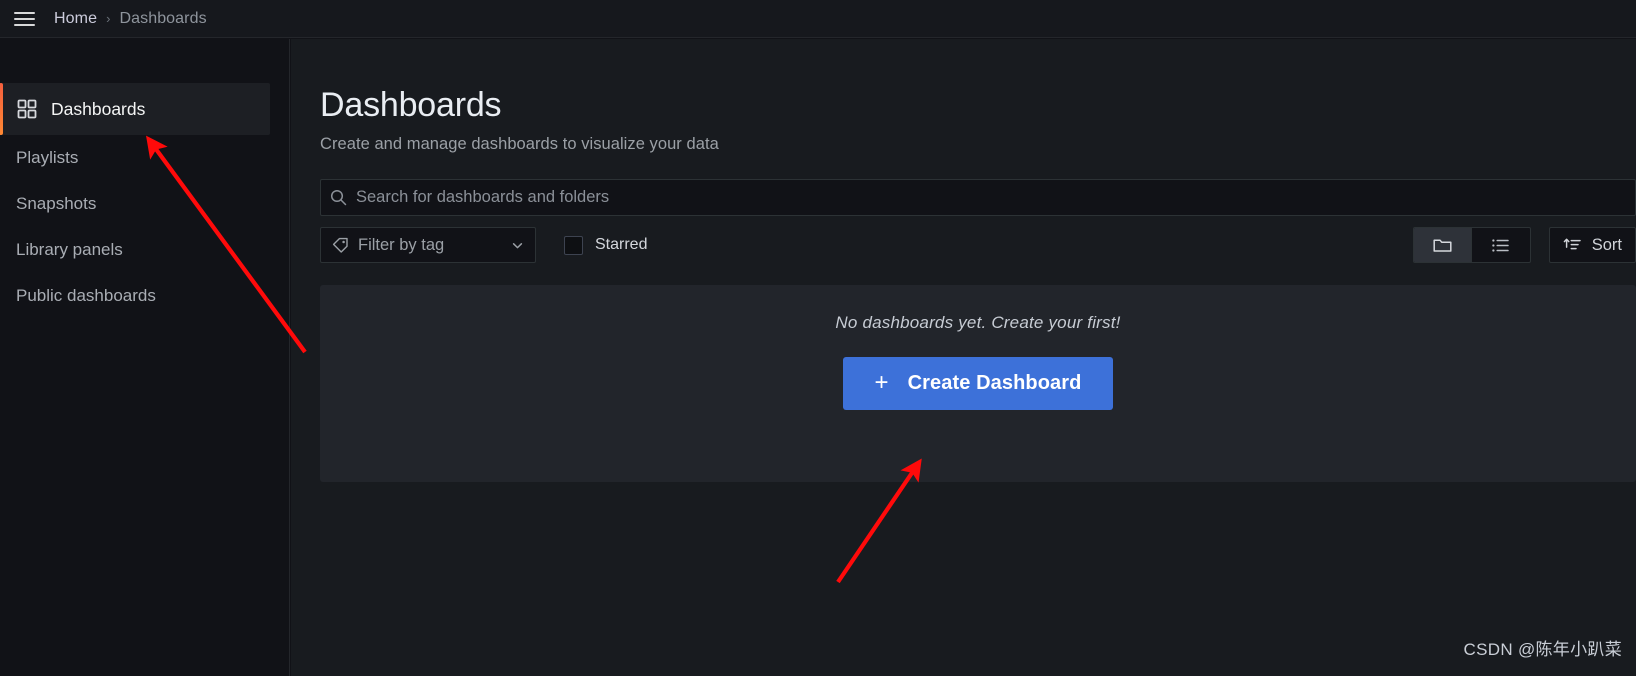  I want to click on starred-checkbox, so click(573, 245).